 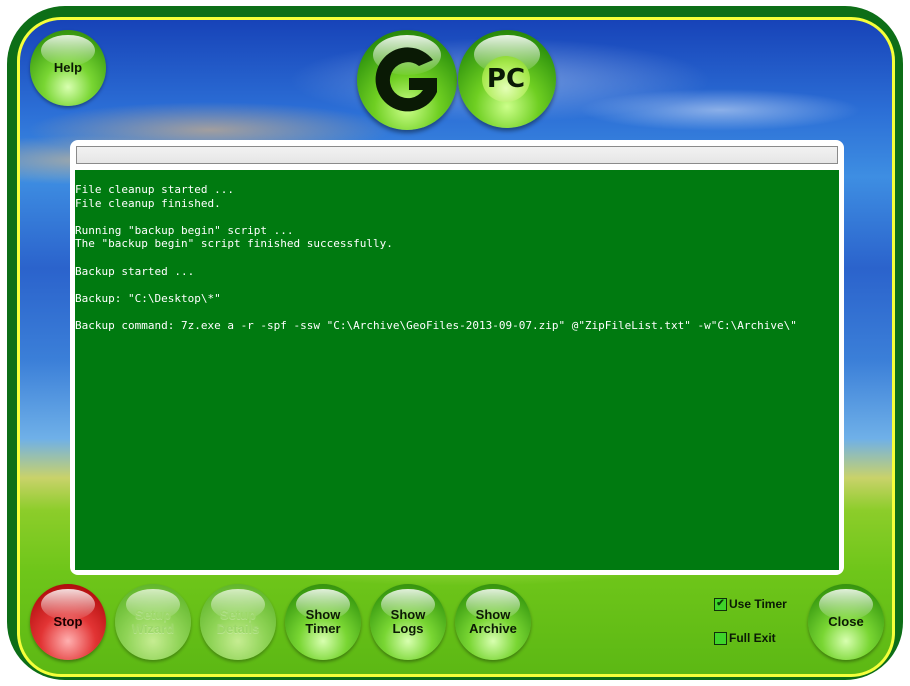 I want to click on setup-wizard-button-label: Setup Wizard, so click(x=153, y=621).